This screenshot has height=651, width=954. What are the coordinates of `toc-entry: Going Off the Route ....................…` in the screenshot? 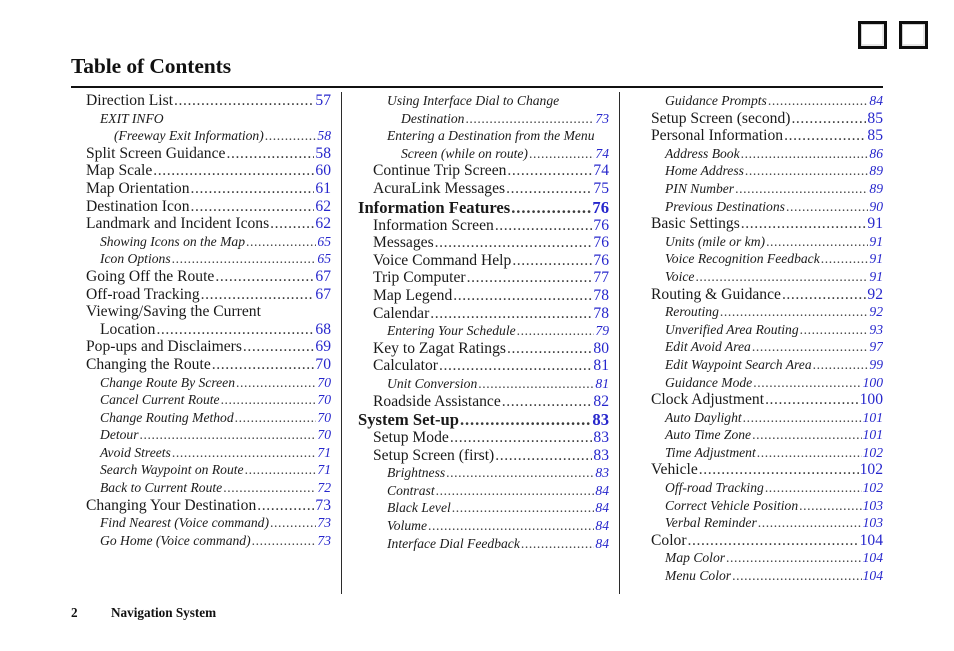 It's located at (201, 277).